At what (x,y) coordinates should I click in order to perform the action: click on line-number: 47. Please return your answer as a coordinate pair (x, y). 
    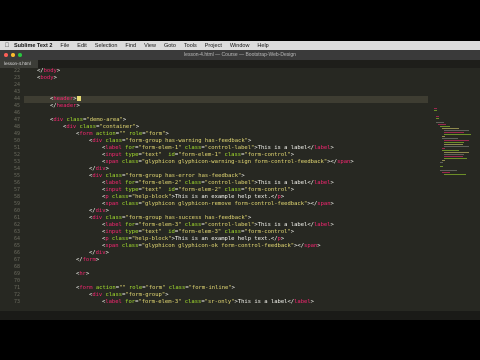
    Looking at the image, I should click on (16, 120).